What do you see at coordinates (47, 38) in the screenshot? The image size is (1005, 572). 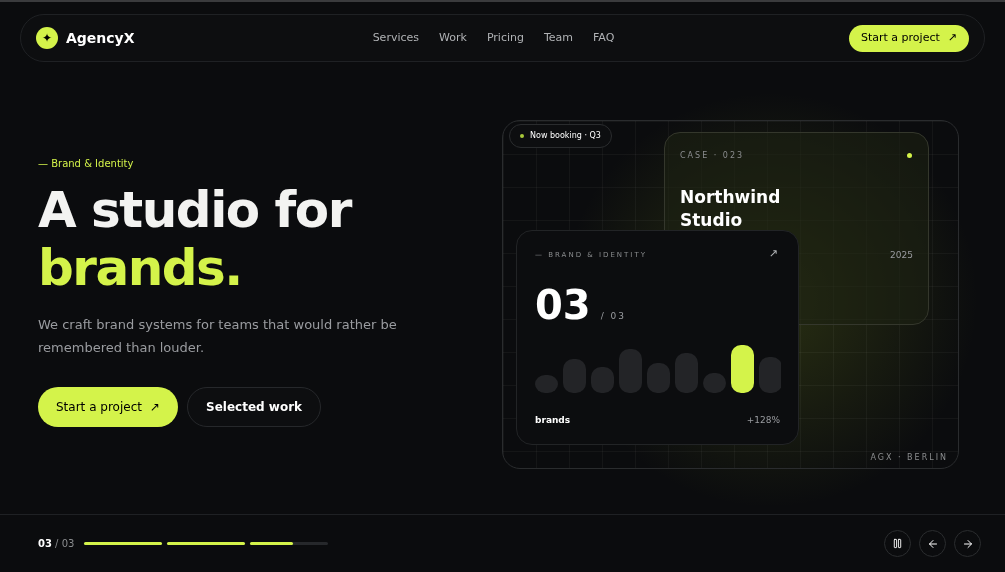 I see `logo-icon: ✦` at bounding box center [47, 38].